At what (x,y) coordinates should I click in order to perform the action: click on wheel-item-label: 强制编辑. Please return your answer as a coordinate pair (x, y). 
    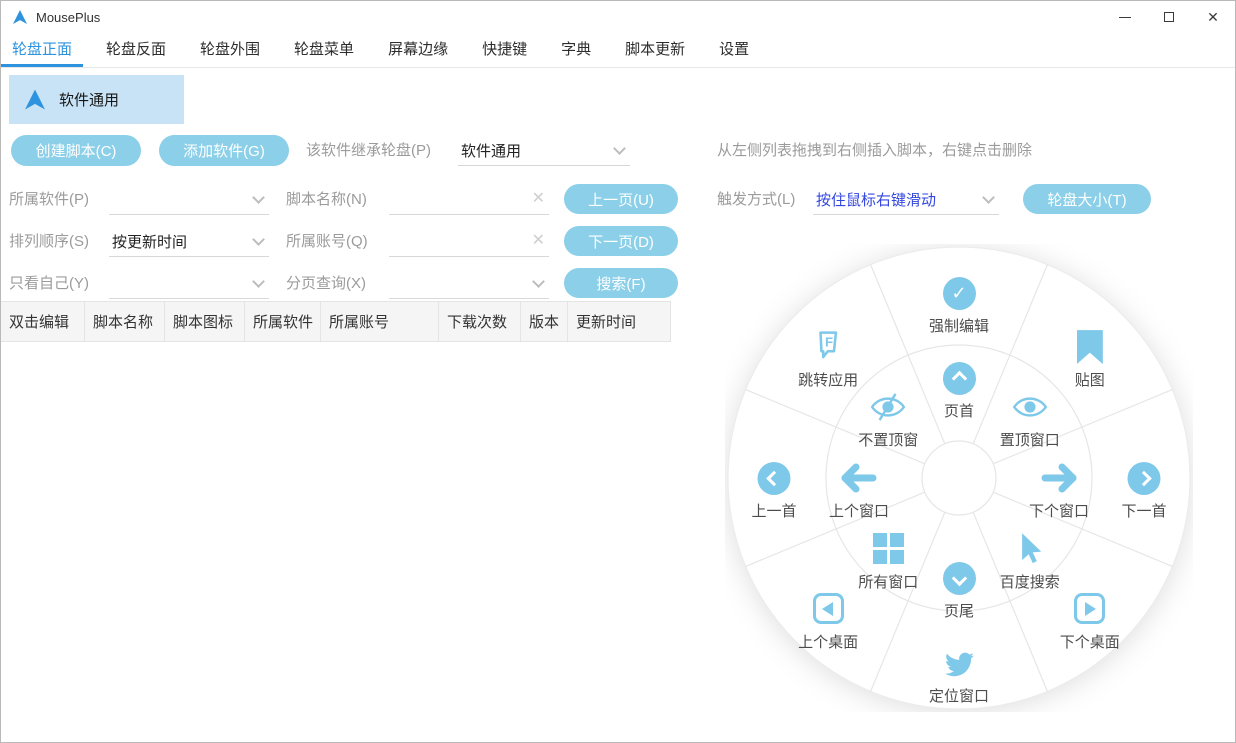
    Looking at the image, I should click on (959, 326).